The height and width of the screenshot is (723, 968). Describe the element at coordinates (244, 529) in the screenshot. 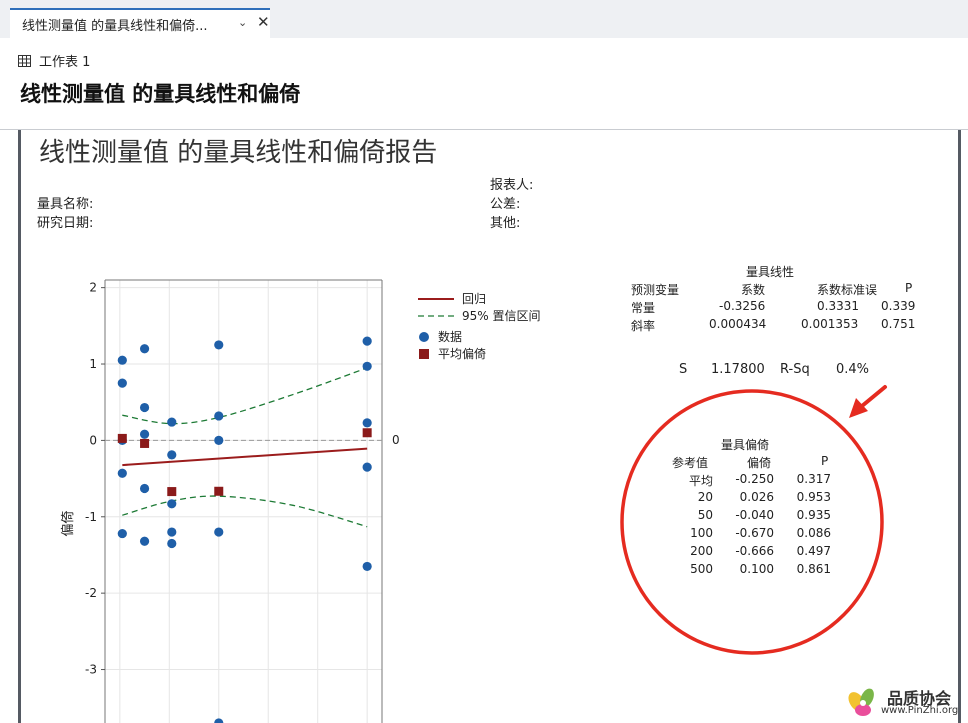

I see `chart-points` at that location.